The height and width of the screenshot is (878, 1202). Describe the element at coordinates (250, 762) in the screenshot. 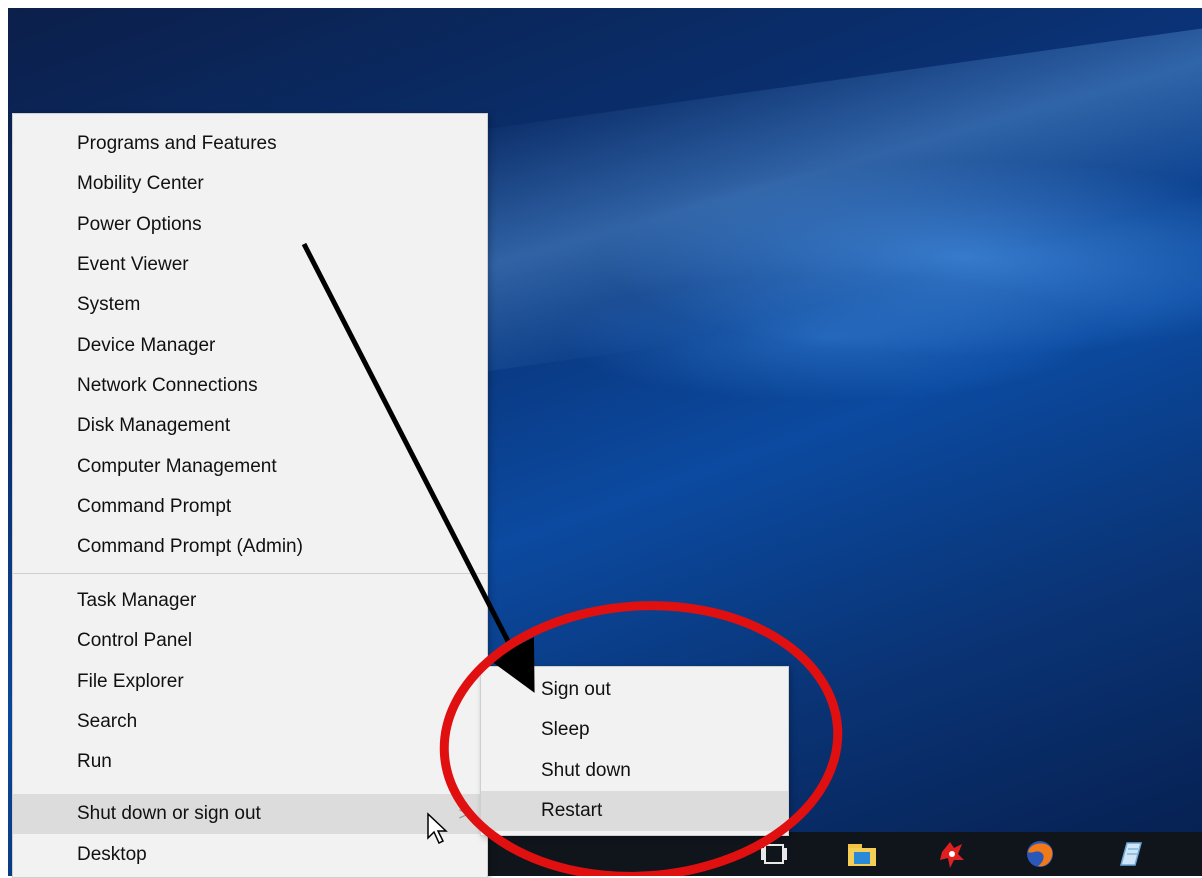

I see `menu-item-run: Run` at that location.